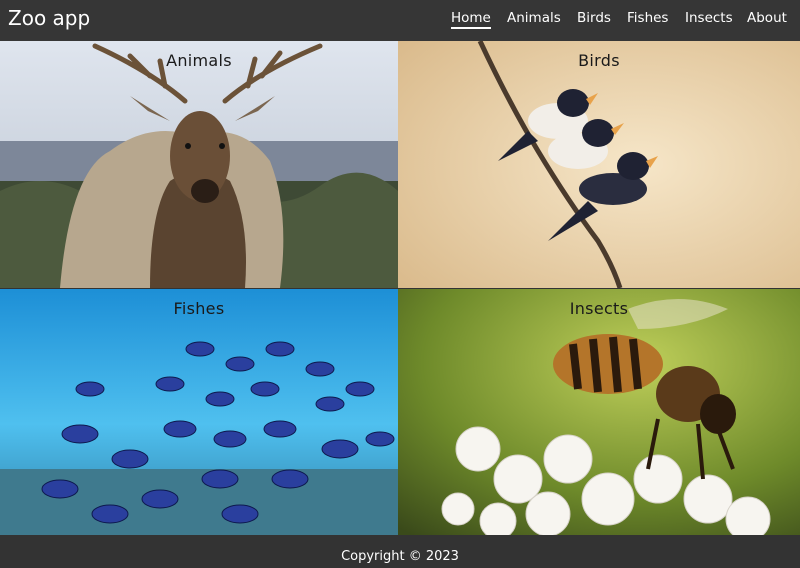  What do you see at coordinates (199, 308) in the screenshot?
I see `tile-fishes-label: Fishes` at bounding box center [199, 308].